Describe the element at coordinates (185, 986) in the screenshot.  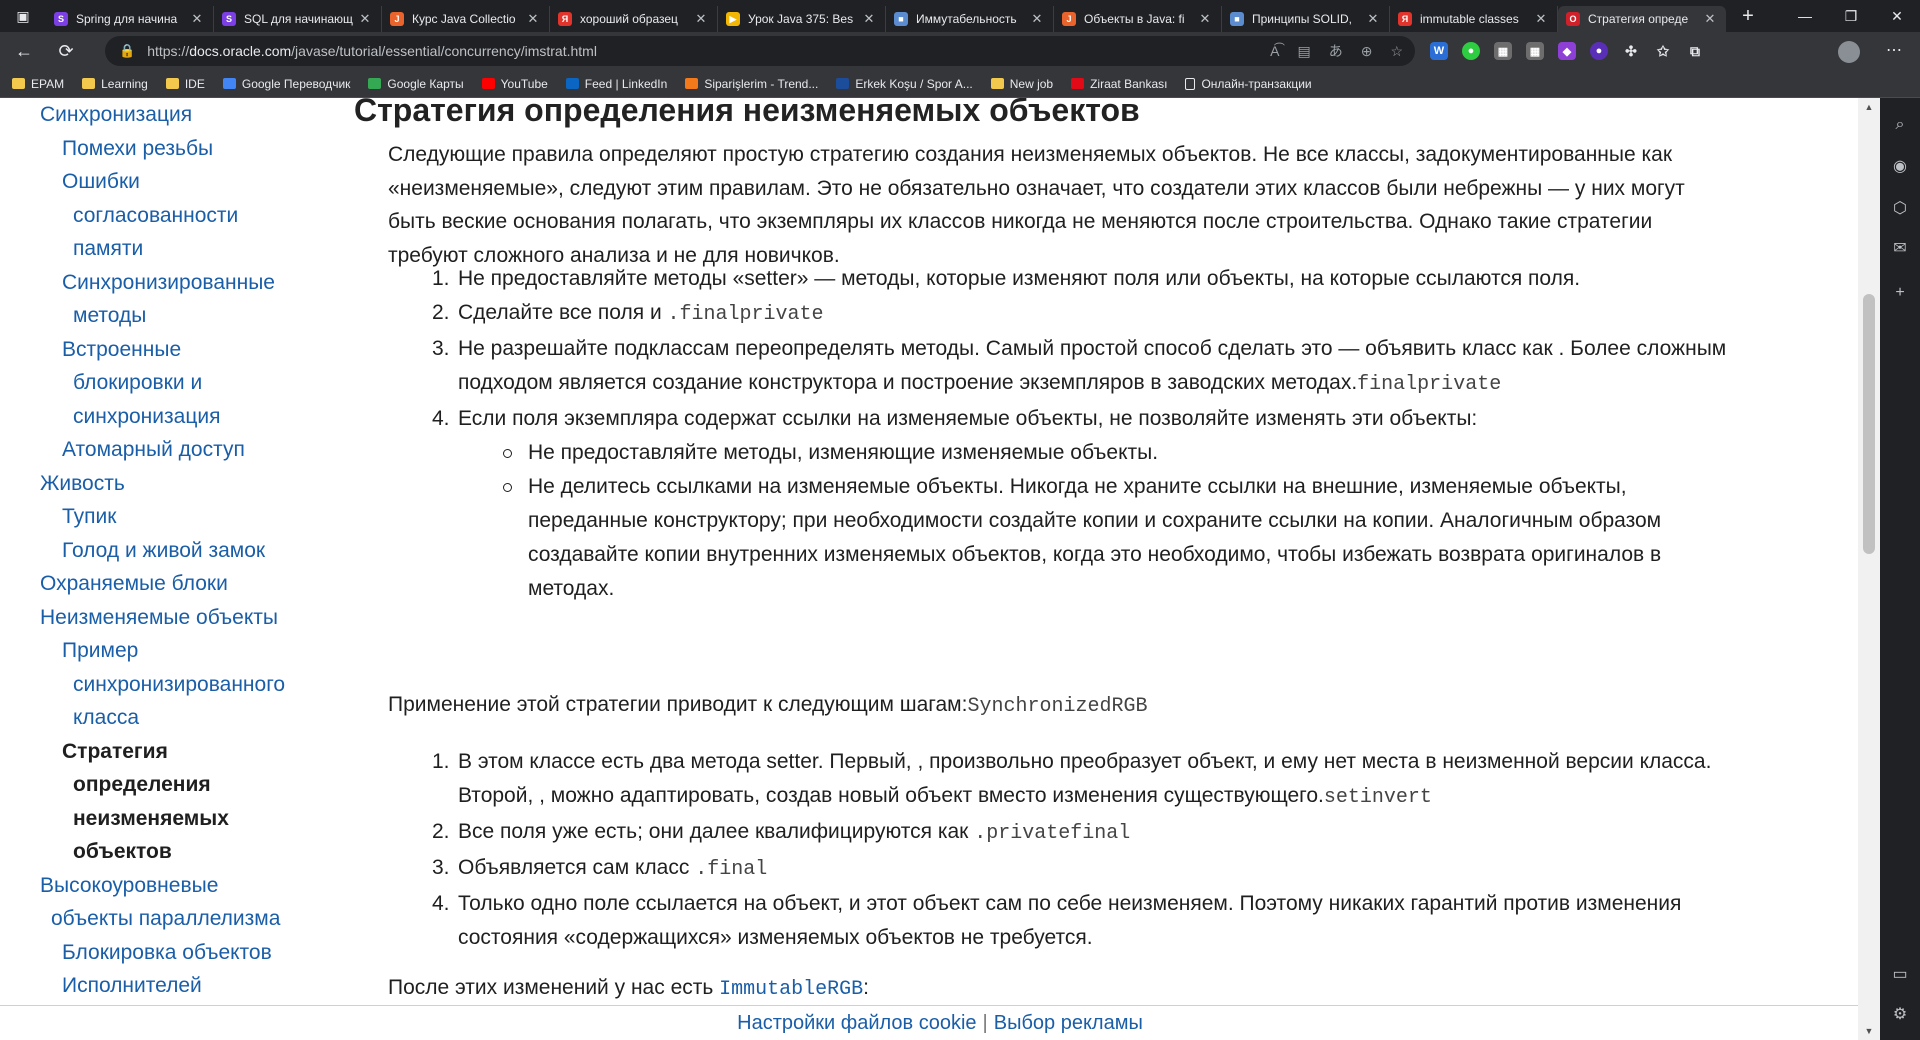
I see `toc-link: Исполнителей` at that location.